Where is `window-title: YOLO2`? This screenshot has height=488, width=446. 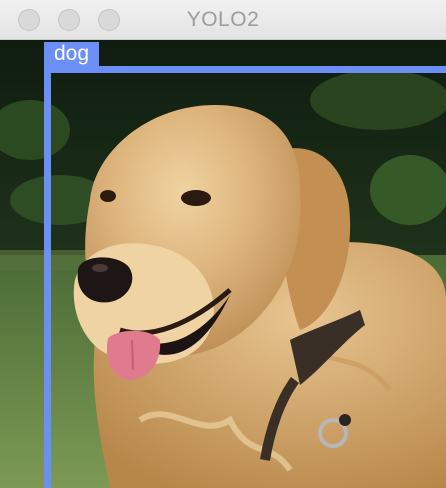 window-title: YOLO2 is located at coordinates (223, 19).